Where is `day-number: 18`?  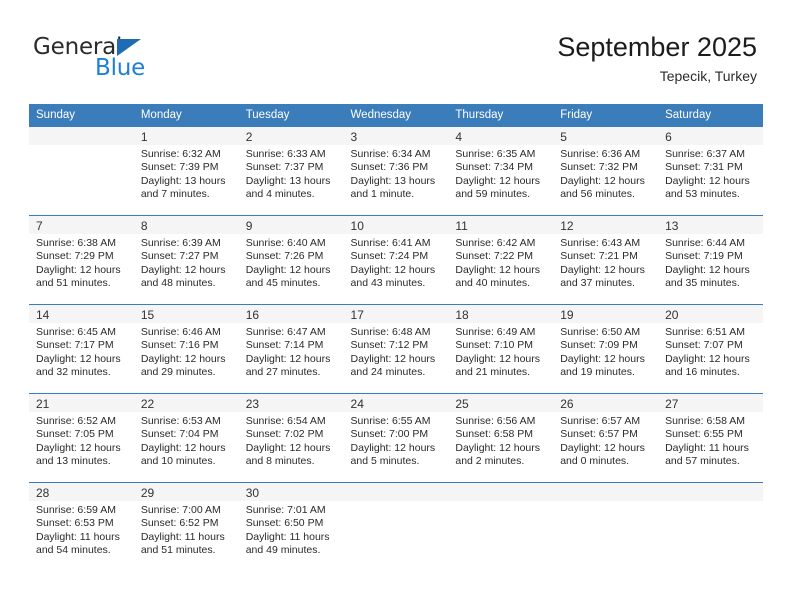 day-number: 18 is located at coordinates (462, 315).